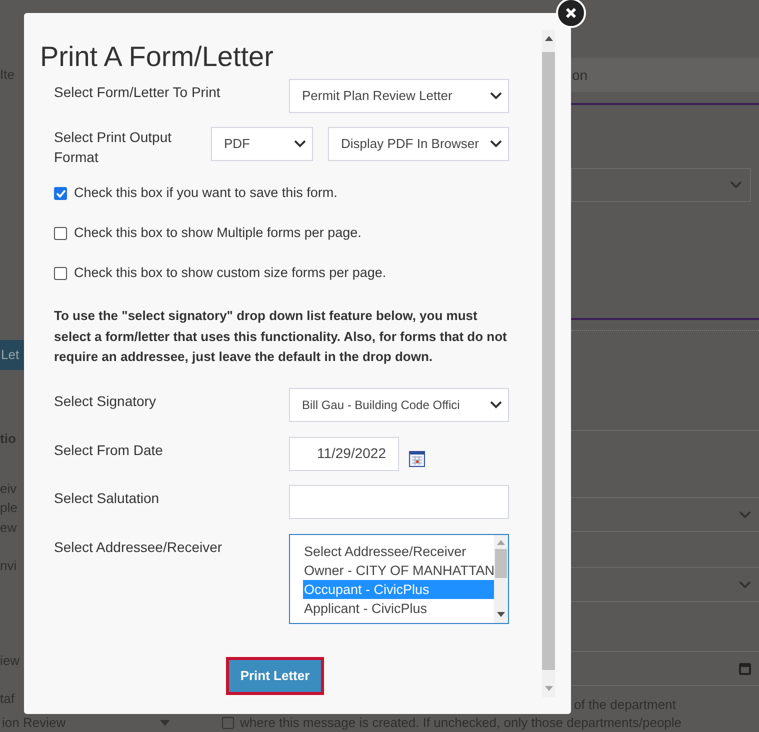 Image resolution: width=759 pixels, height=732 pixels. I want to click on signatory-select: Bill Gau - Building Code Offici, so click(399, 405).